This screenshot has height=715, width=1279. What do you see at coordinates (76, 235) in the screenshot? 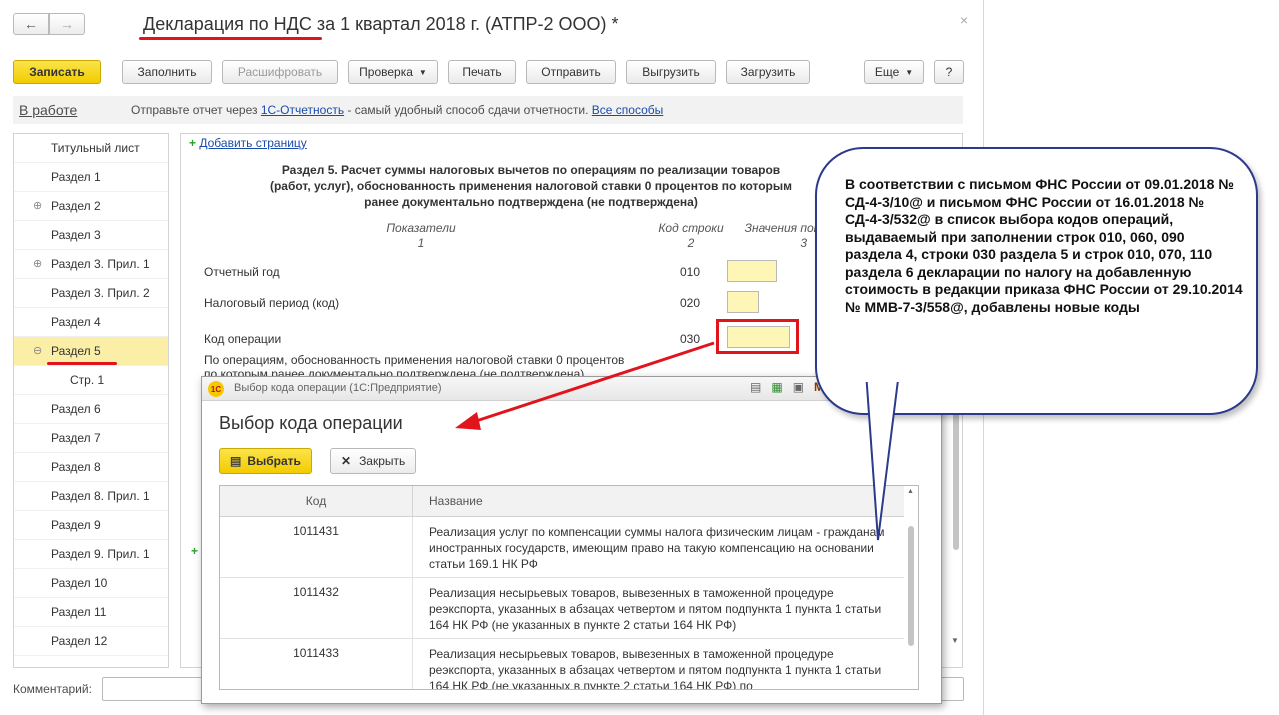
I see `sidebar-item-label: Раздел 3` at bounding box center [76, 235].